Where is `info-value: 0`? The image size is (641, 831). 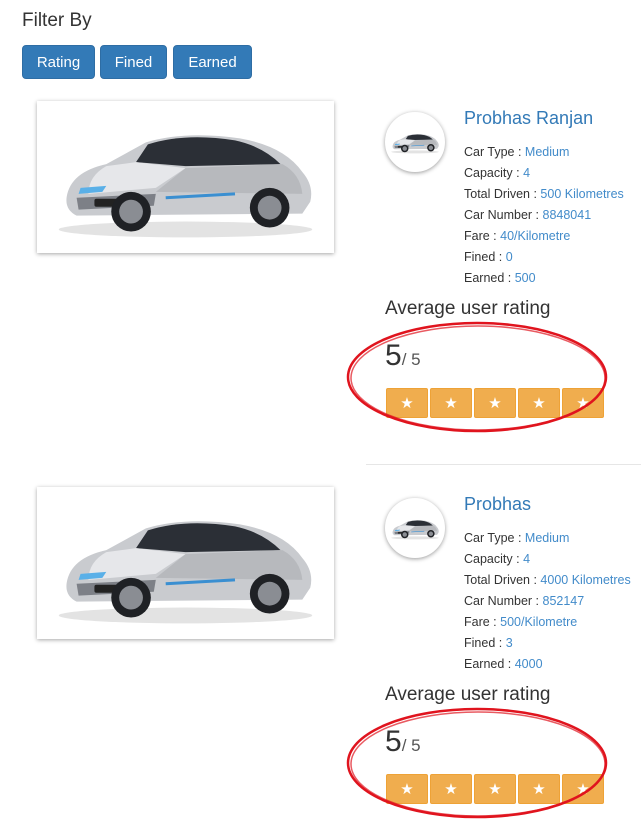
info-value: 0 is located at coordinates (509, 257).